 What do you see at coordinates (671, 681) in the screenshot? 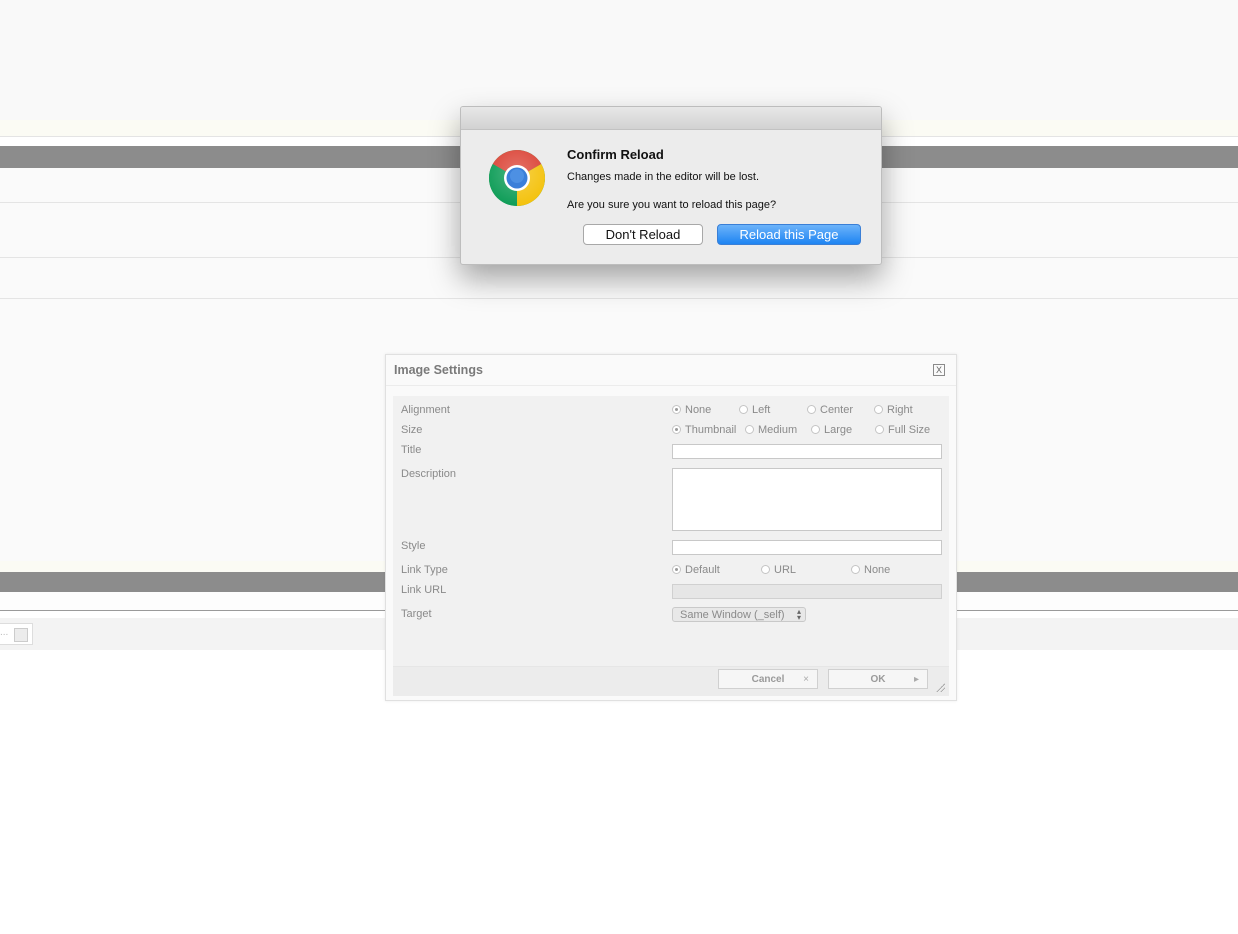
I see `dialog-footer: Cancel × OK ▸` at bounding box center [671, 681].